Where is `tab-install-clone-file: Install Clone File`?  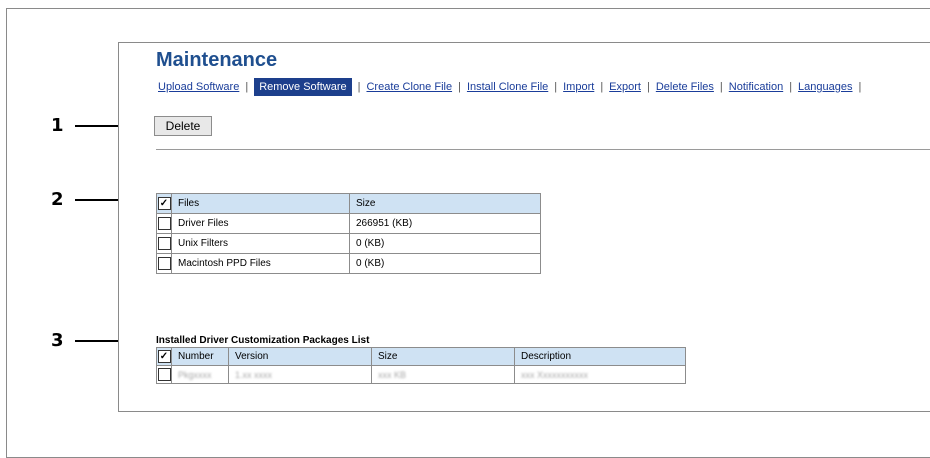
tab-install-clone-file: Install Clone File is located at coordinates (507, 87).